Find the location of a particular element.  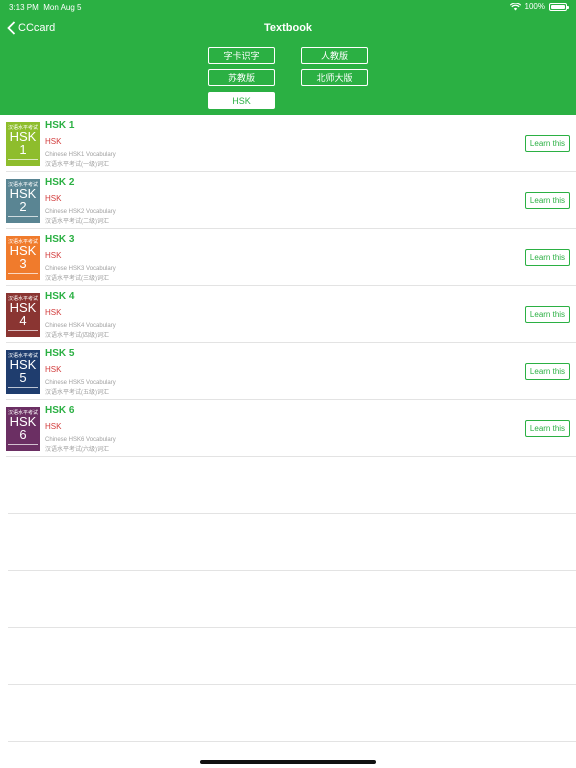

book-desc-cn: 汉语水平考试(六级)词汇 is located at coordinates (77, 450).